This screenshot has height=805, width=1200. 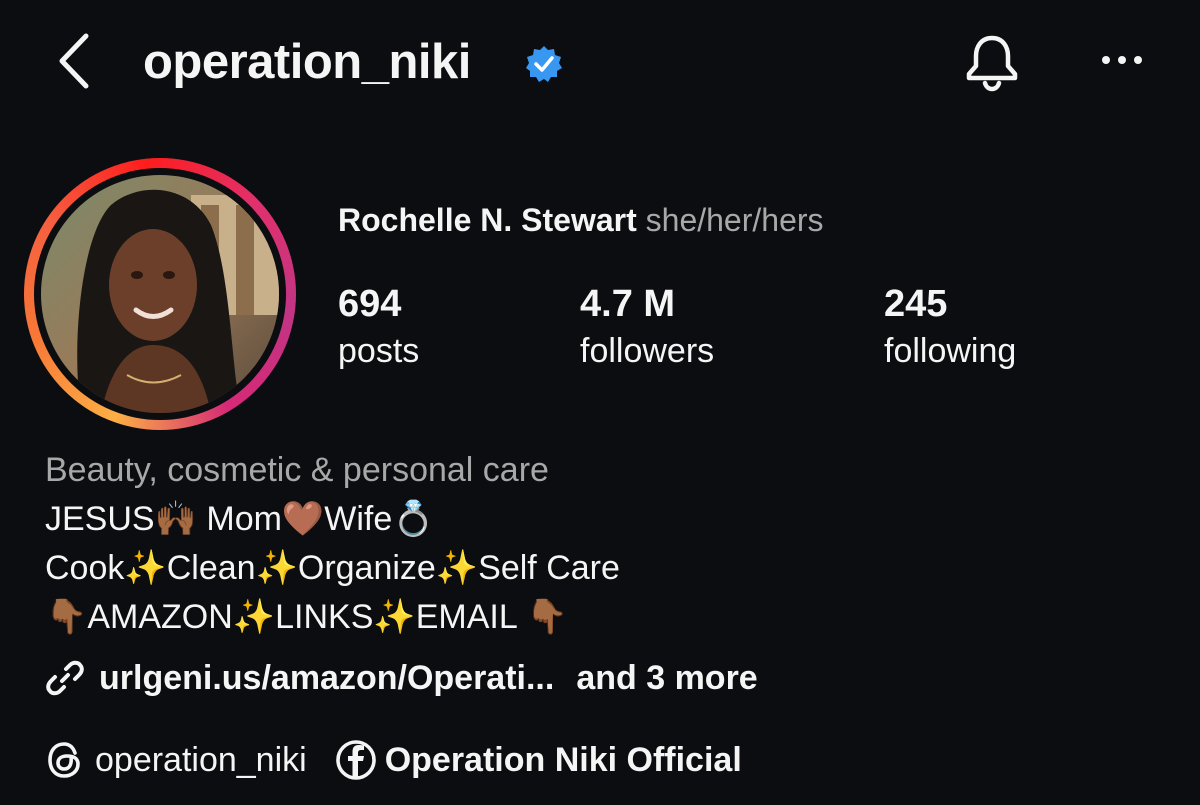 What do you see at coordinates (378, 327) in the screenshot?
I see `stat-posts: 694 posts` at bounding box center [378, 327].